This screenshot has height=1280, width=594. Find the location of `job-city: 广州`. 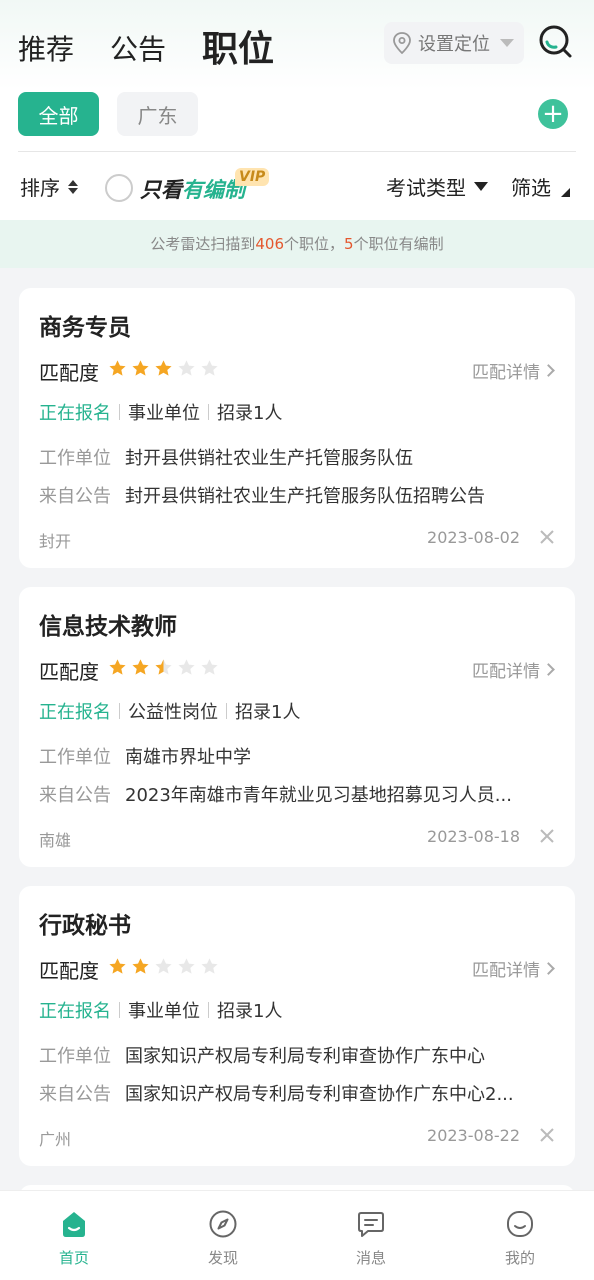

job-city: 广州 is located at coordinates (55, 1139).